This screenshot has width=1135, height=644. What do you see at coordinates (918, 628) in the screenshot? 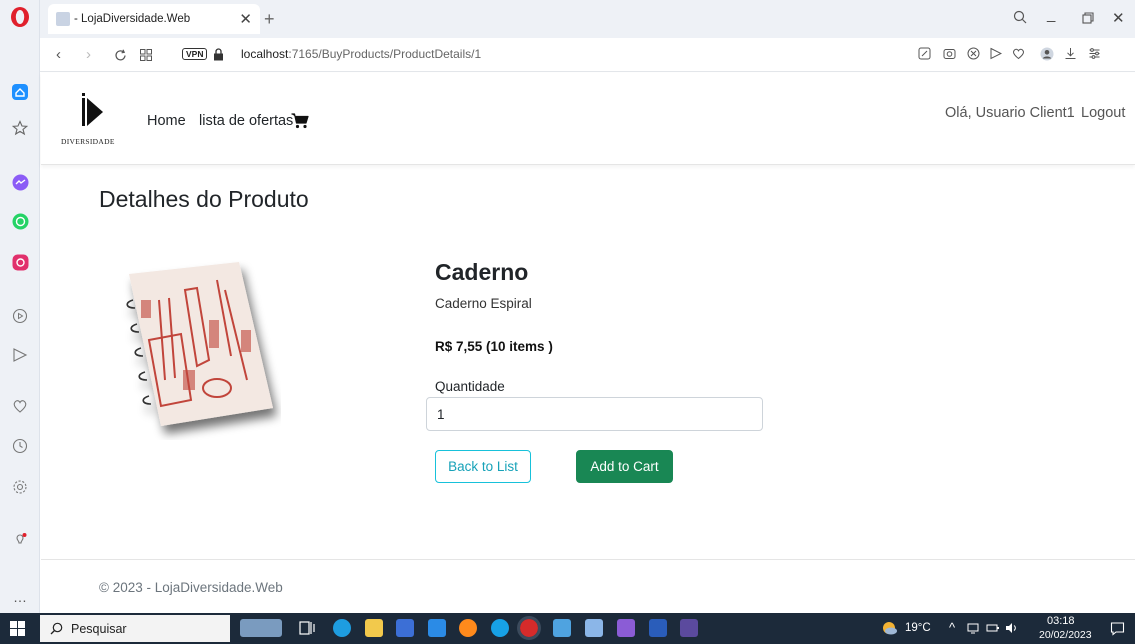
I see `weather-temp: 19°C` at bounding box center [918, 628].